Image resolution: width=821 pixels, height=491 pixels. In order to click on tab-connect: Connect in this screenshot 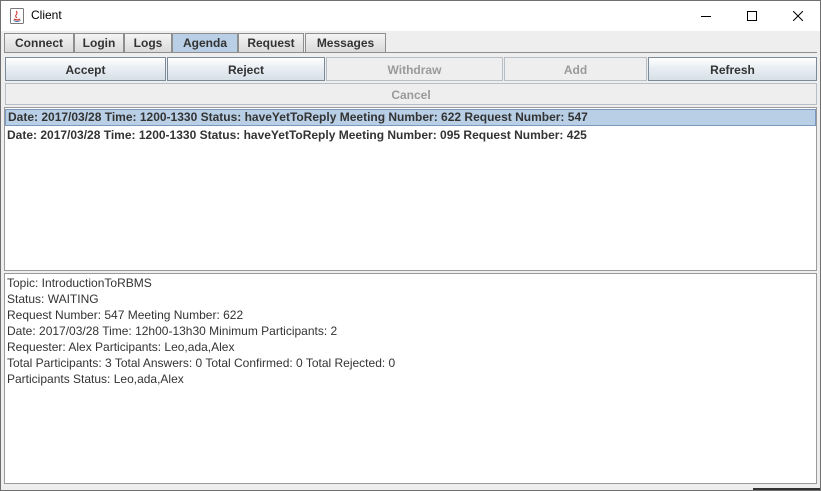, I will do `click(39, 42)`.